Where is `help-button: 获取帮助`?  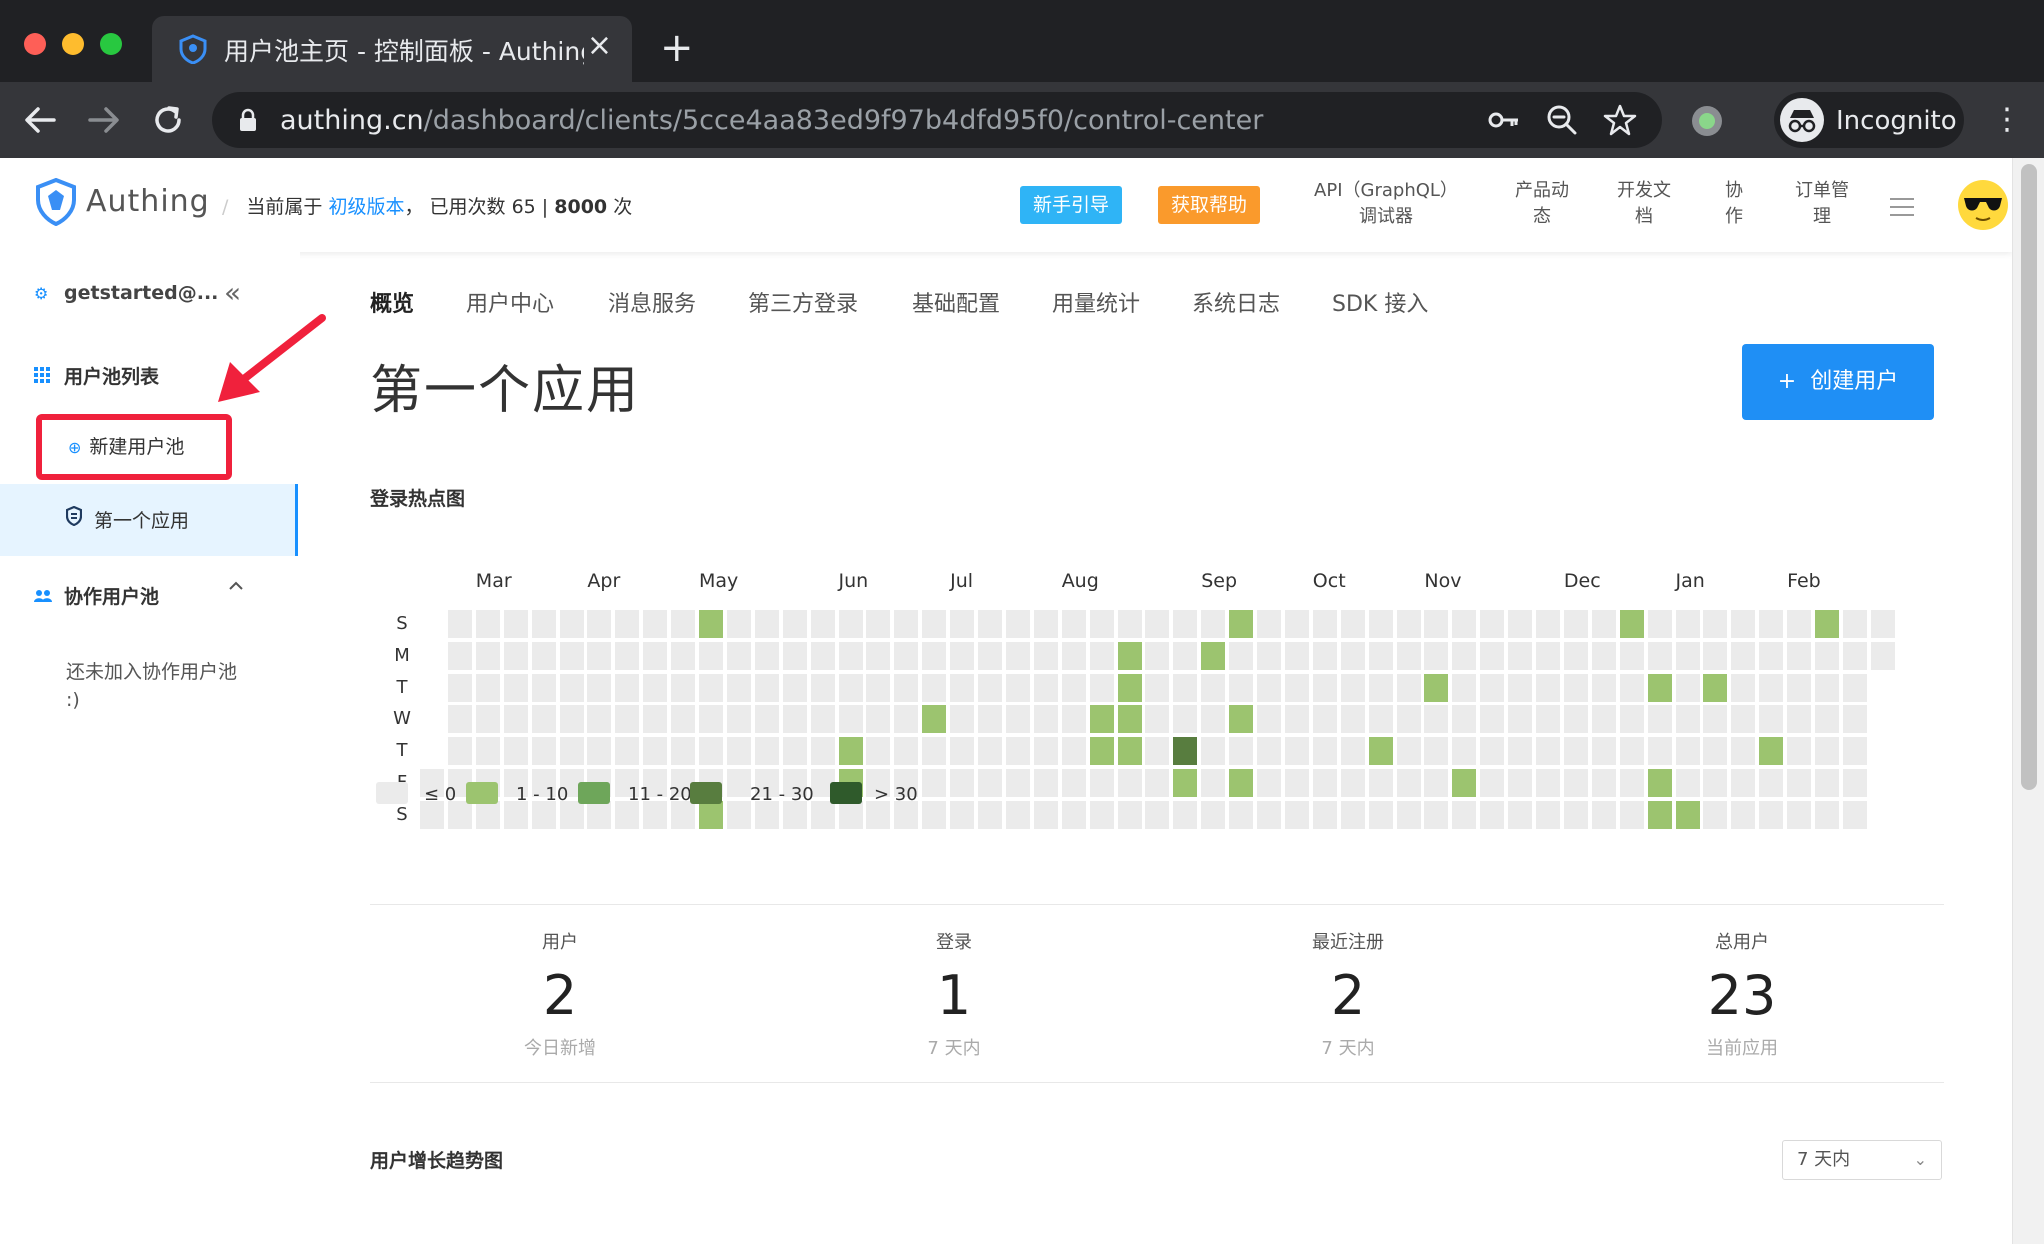 help-button: 获取帮助 is located at coordinates (1209, 205).